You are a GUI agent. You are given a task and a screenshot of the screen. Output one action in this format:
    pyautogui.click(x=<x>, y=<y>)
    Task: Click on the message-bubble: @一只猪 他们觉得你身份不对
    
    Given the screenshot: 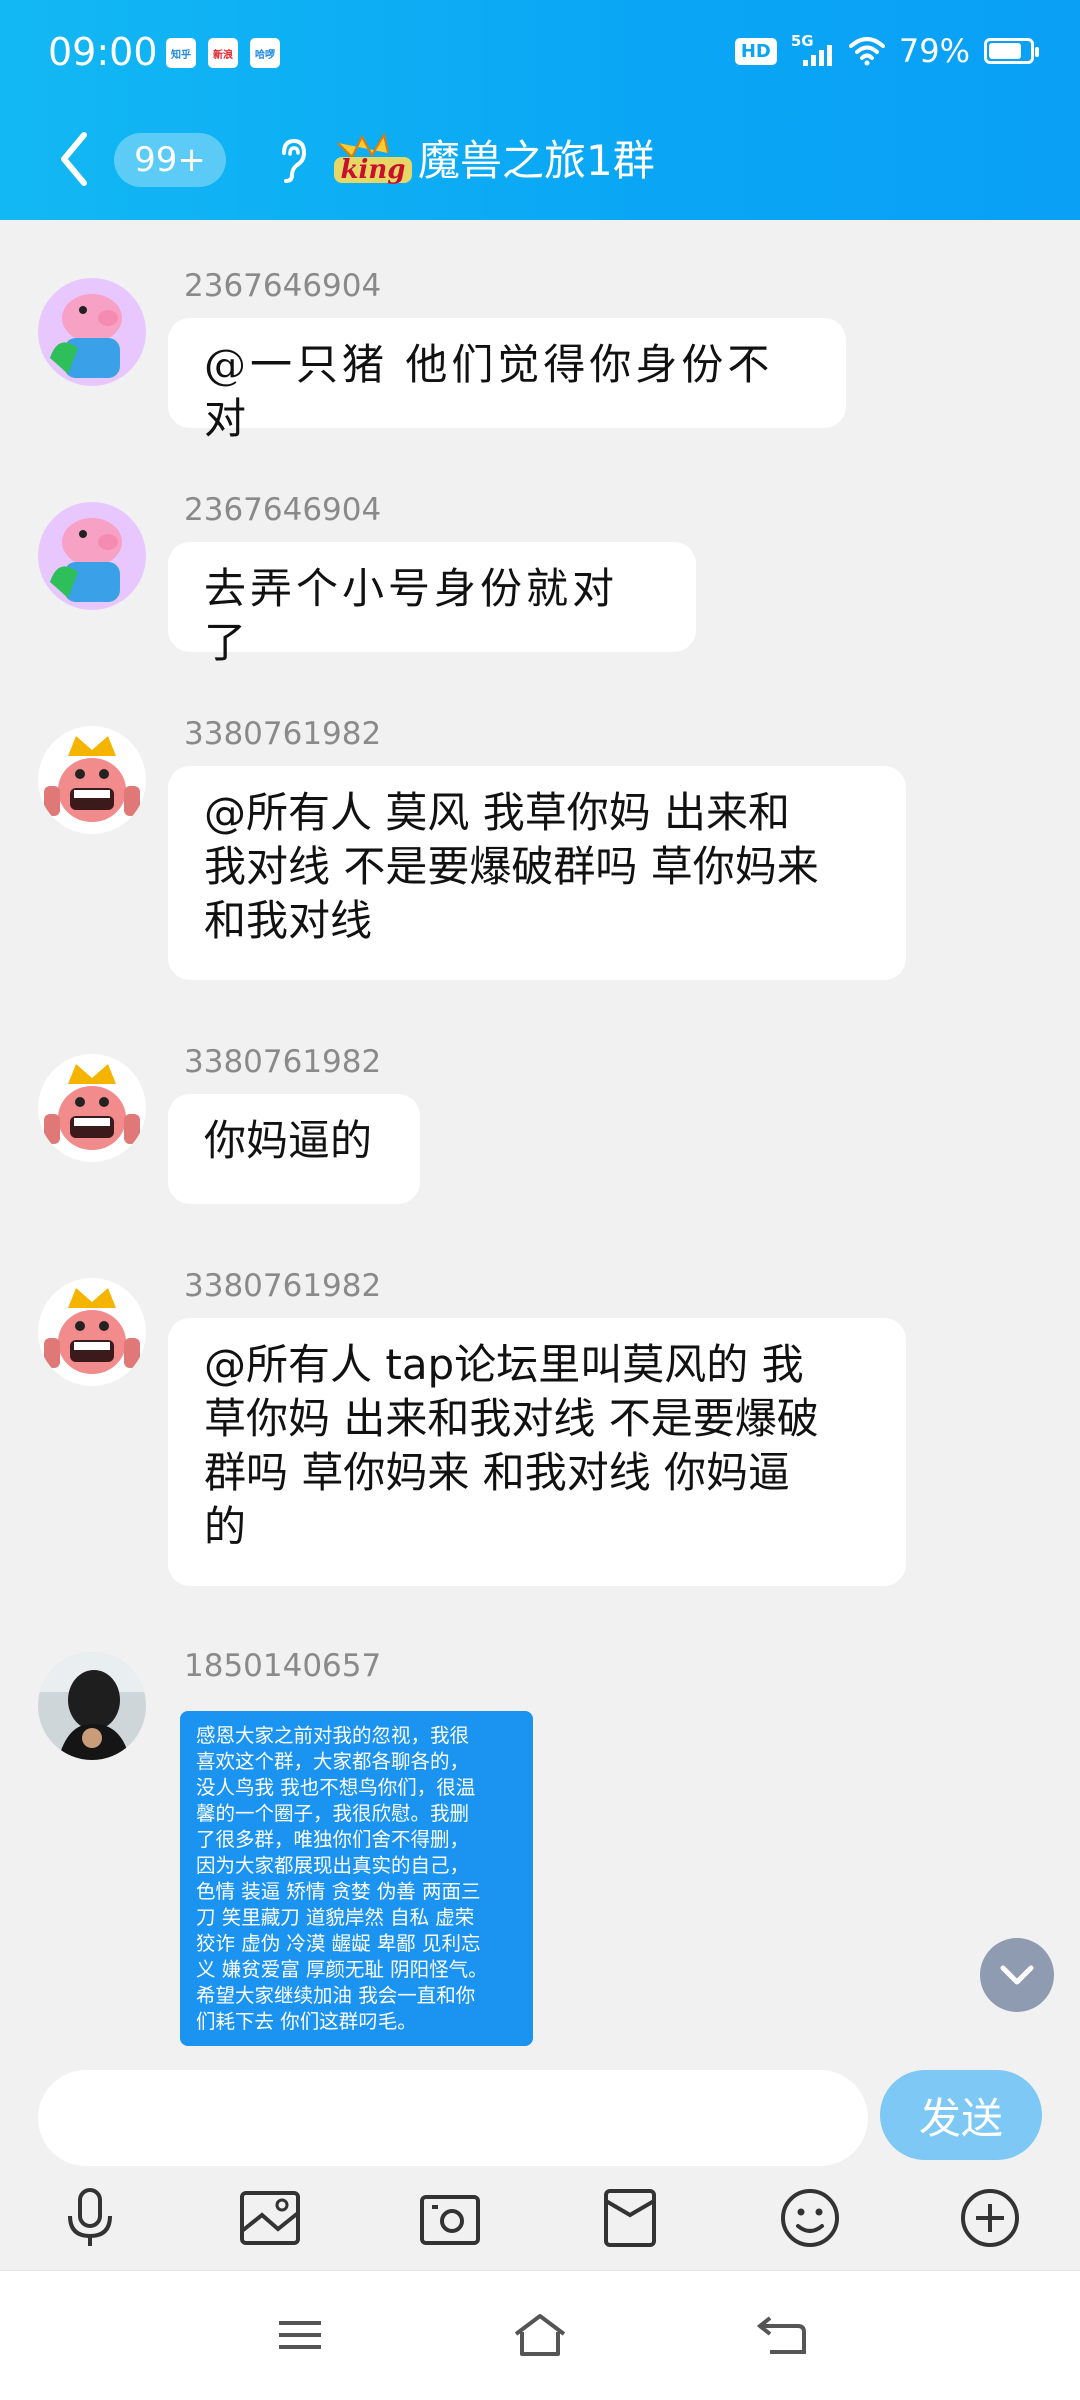 What is the action you would take?
    pyautogui.click(x=507, y=380)
    